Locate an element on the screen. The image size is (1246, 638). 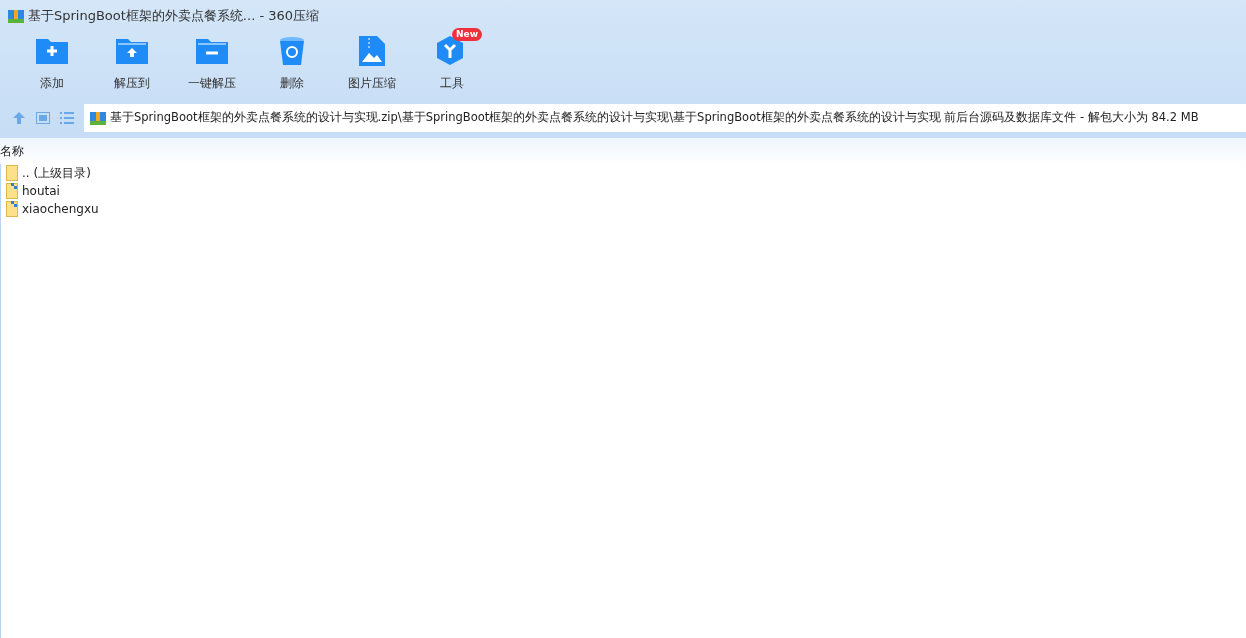
up-arrow-icon is located at coordinates (19, 118).